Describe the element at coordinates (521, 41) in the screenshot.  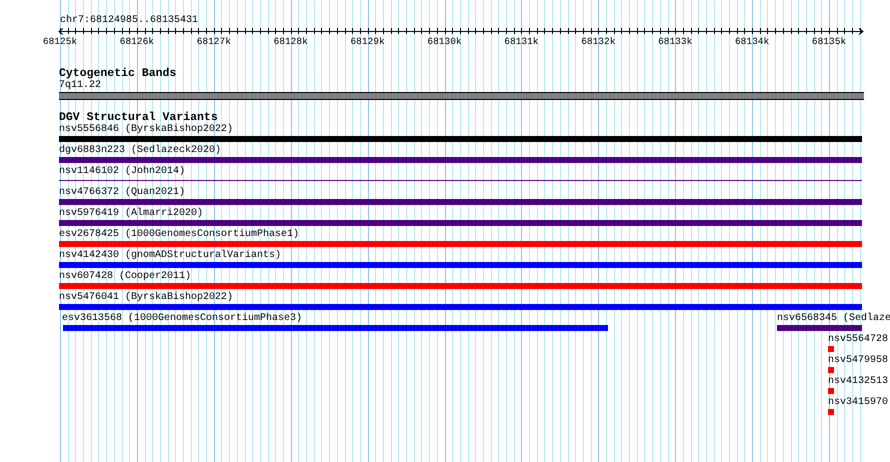
I see `tick-label: 68131k` at that location.